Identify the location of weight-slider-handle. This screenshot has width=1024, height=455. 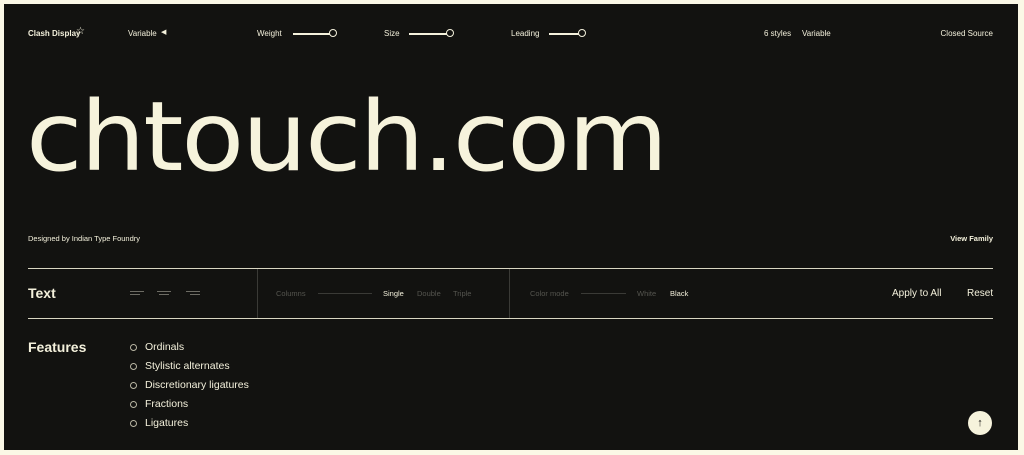
(333, 33).